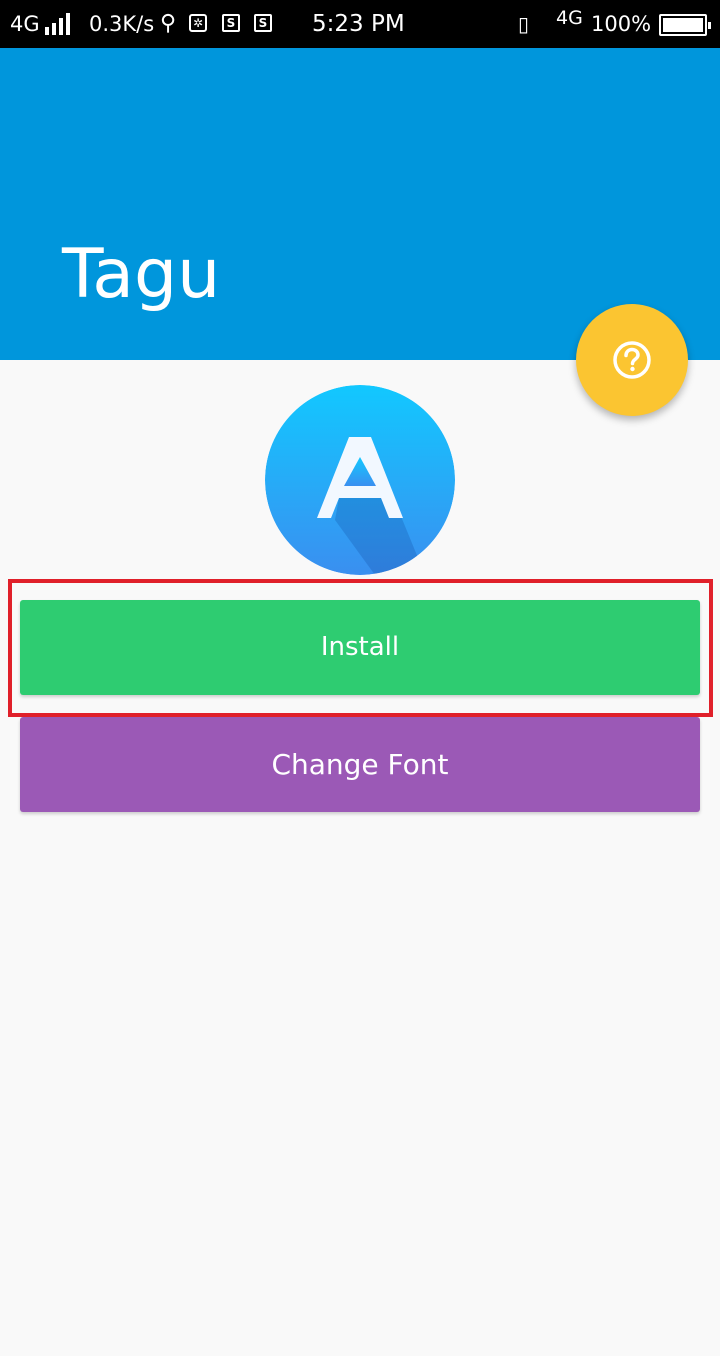 Image resolution: width=720 pixels, height=1356 pixels. What do you see at coordinates (621, 24) in the screenshot?
I see `battery-percent: 100%` at bounding box center [621, 24].